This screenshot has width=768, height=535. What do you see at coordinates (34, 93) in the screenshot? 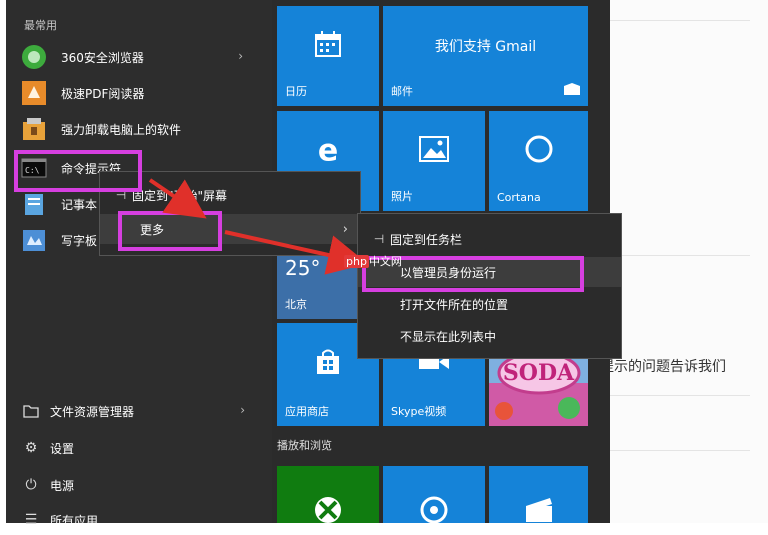
I see `pdf-icon` at bounding box center [34, 93].